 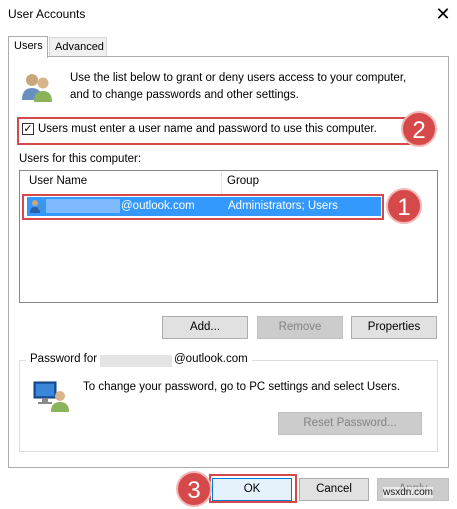 What do you see at coordinates (78, 46) in the screenshot?
I see `tab-advanced: Advanced` at bounding box center [78, 46].